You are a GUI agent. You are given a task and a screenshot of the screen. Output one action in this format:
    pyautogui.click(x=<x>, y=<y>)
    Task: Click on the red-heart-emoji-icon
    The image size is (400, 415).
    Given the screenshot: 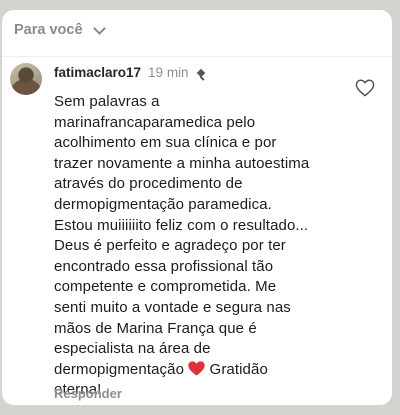 What is the action you would take?
    pyautogui.click(x=196, y=368)
    